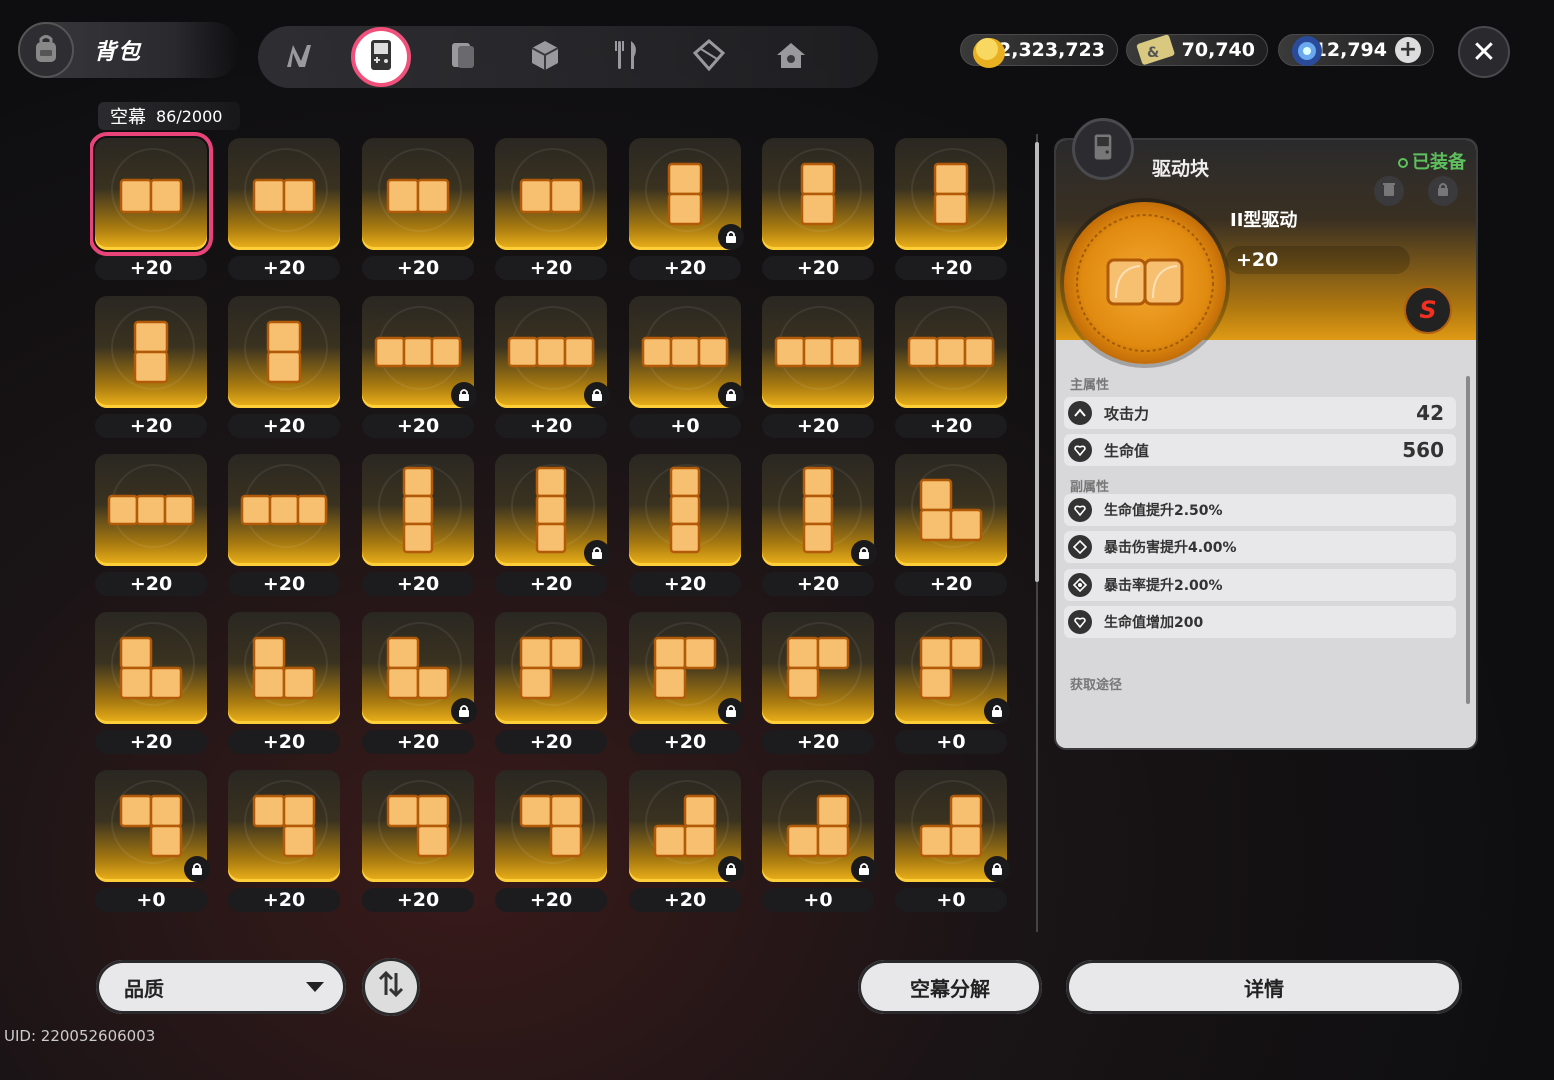  What do you see at coordinates (1103, 149) in the screenshot?
I see `gameboy-icon` at bounding box center [1103, 149].